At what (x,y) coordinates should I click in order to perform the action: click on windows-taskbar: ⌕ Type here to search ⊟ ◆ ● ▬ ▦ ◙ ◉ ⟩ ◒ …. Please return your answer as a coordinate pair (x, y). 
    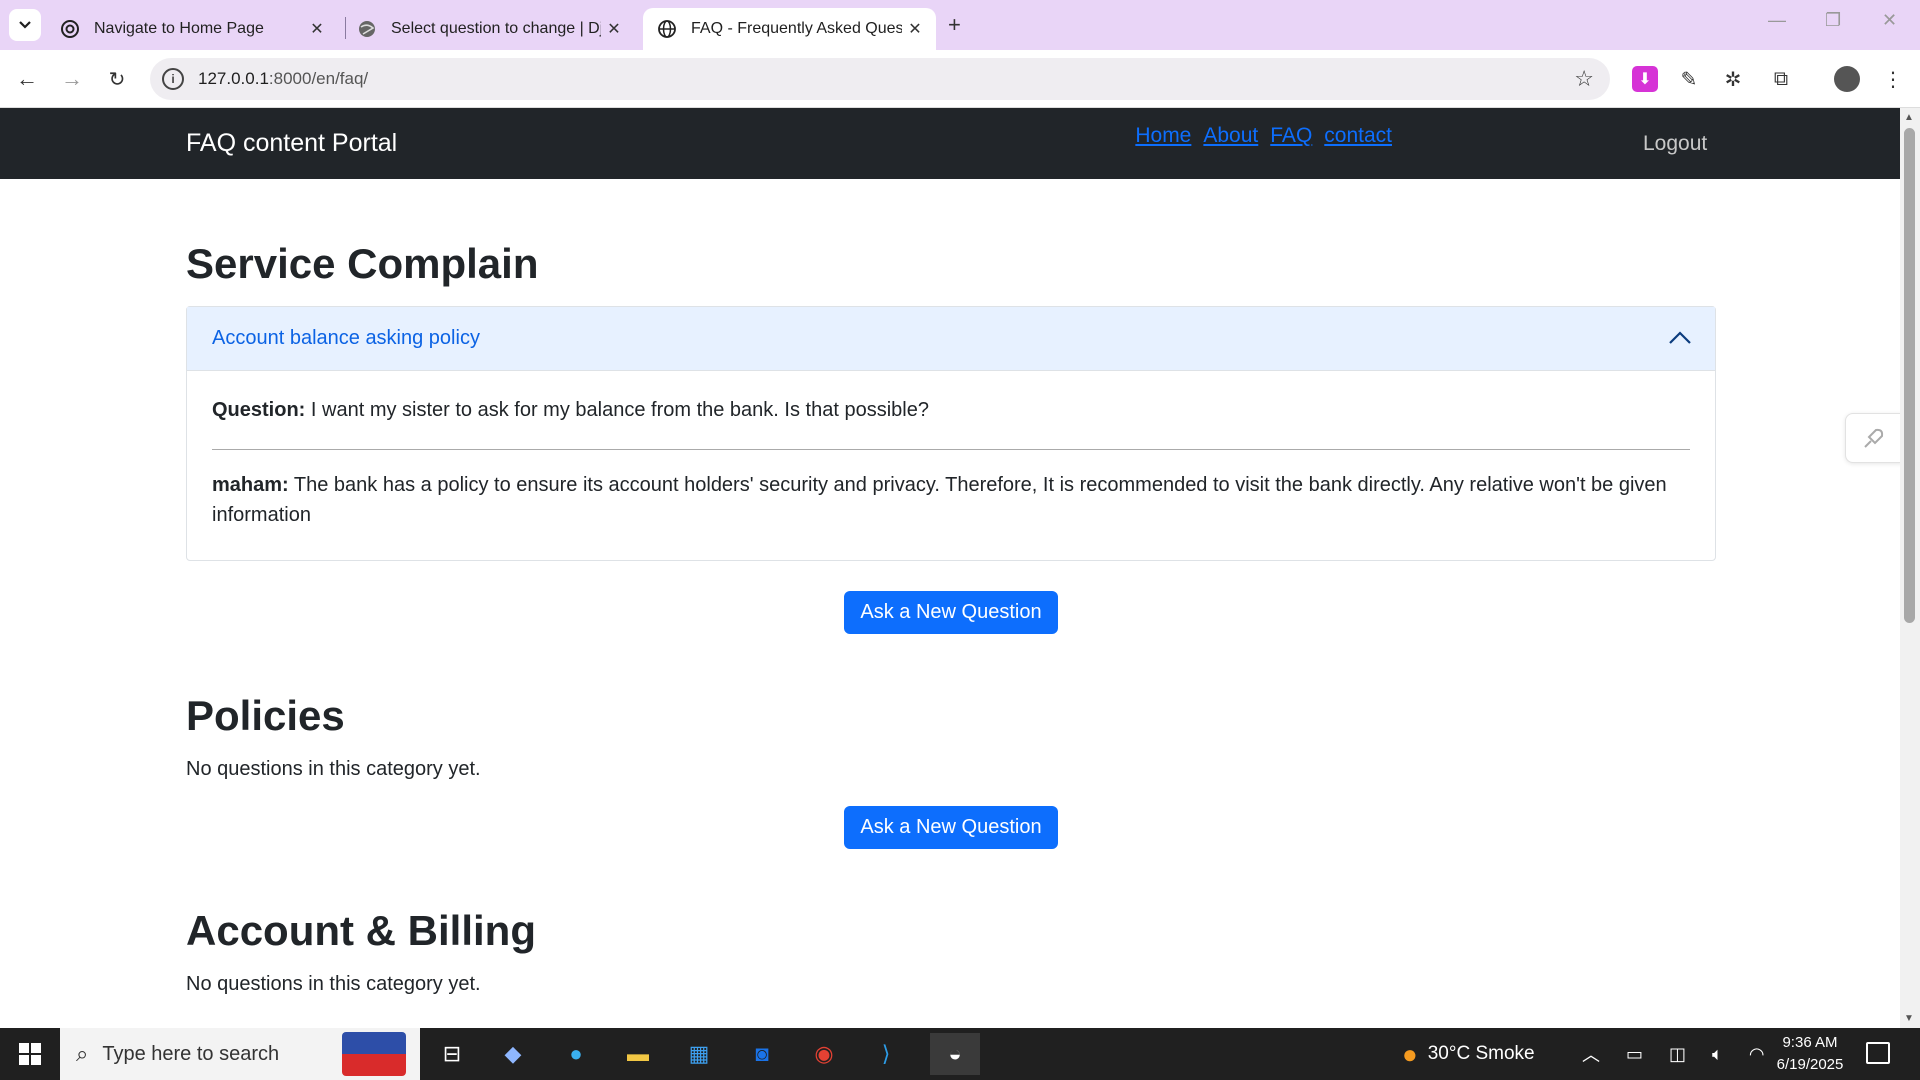
    Looking at the image, I should click on (960, 1054).